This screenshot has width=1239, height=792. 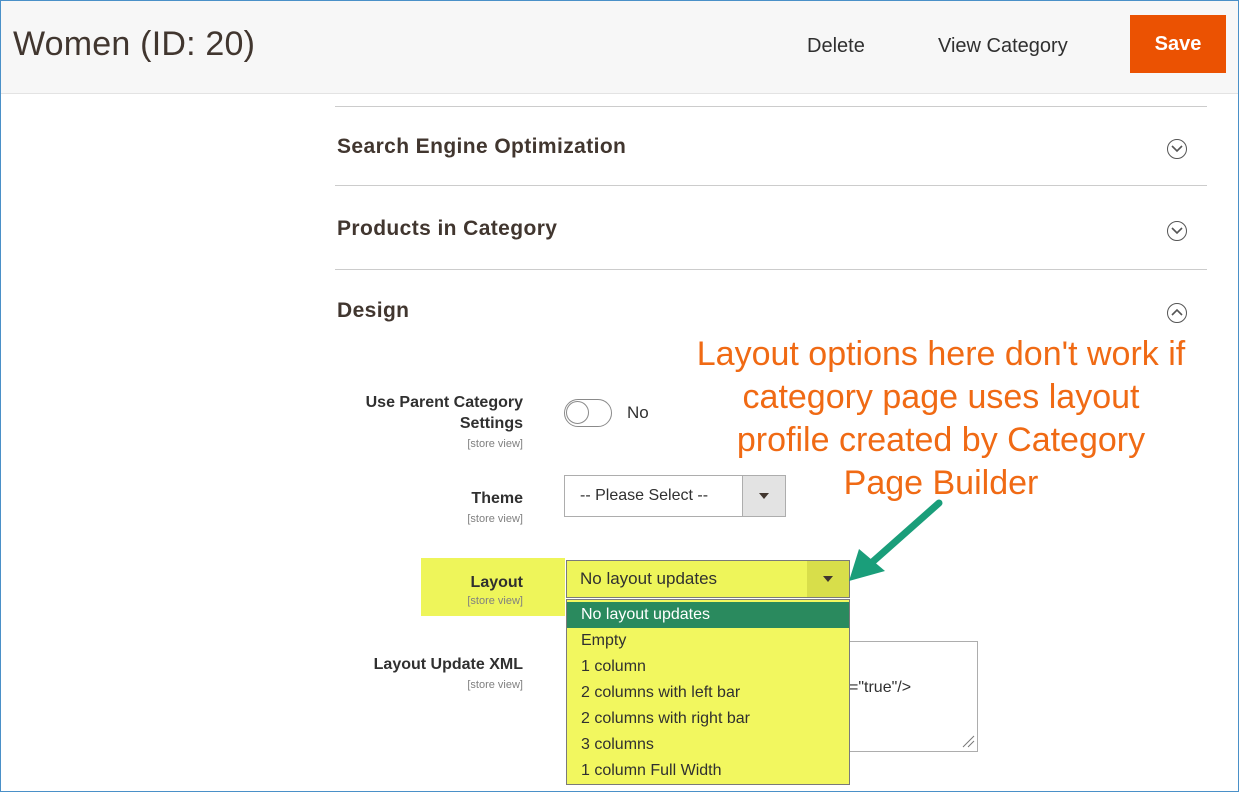 What do you see at coordinates (708, 615) in the screenshot?
I see `layout-option: No layout updates` at bounding box center [708, 615].